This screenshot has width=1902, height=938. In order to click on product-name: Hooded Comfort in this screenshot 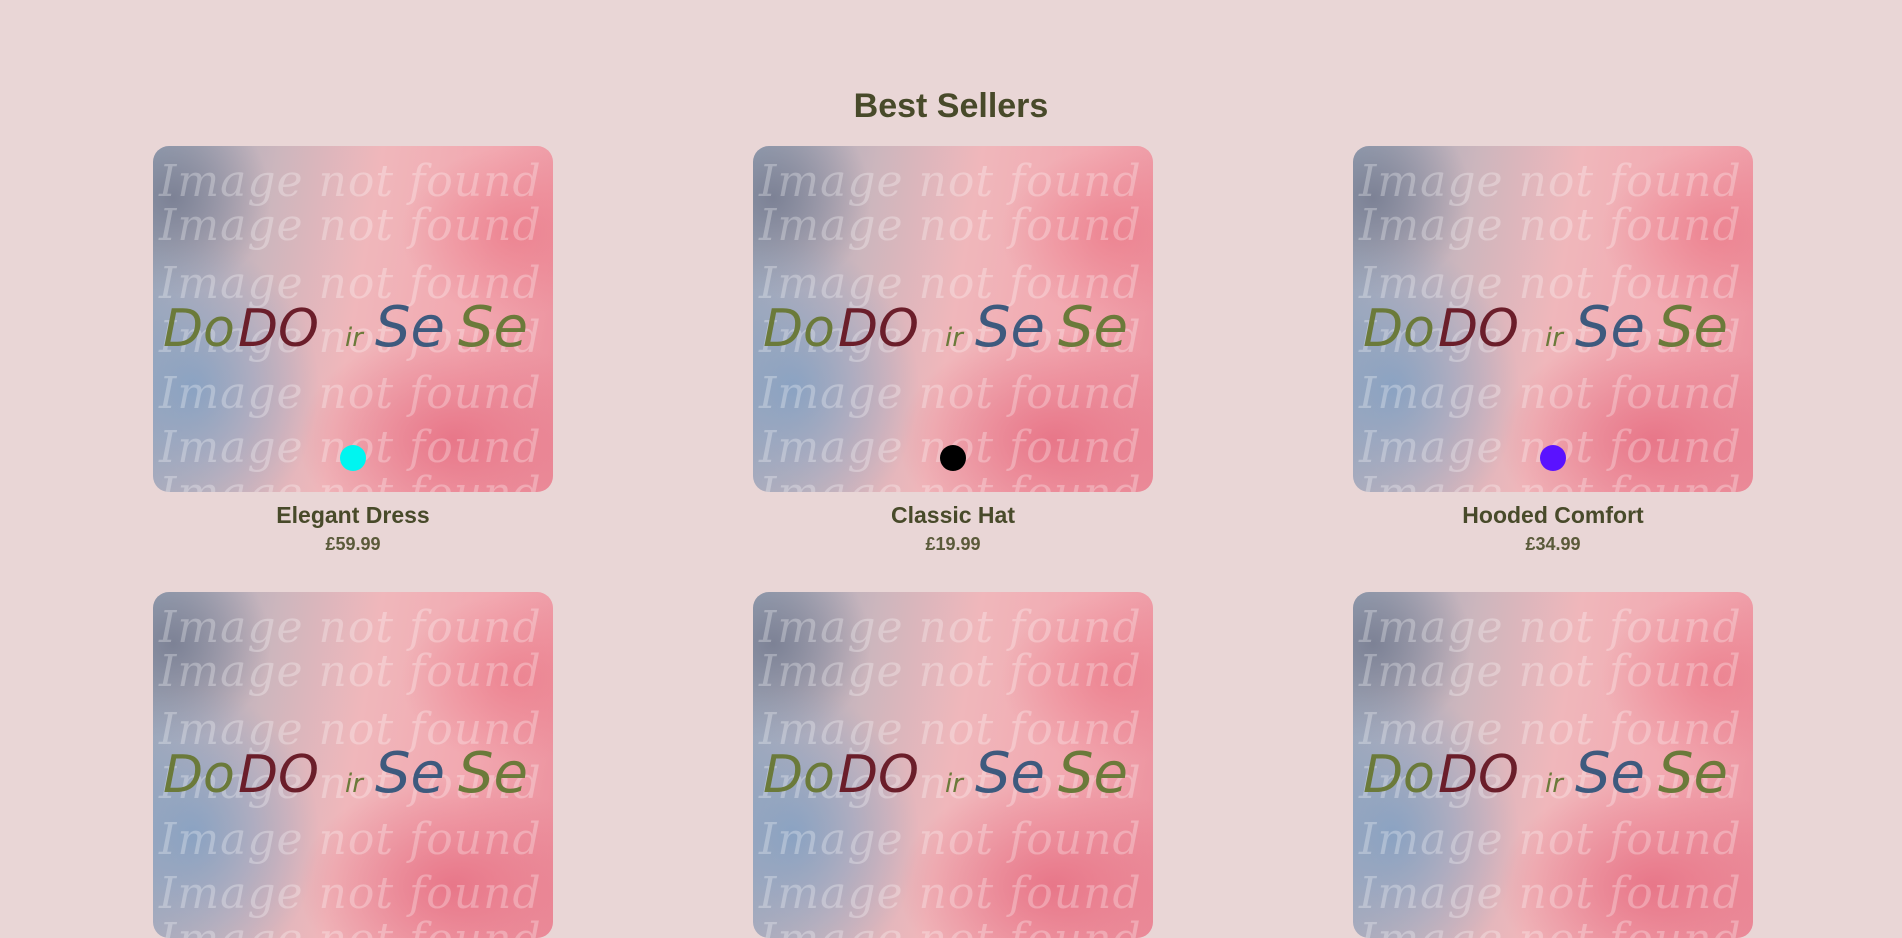, I will do `click(1553, 515)`.